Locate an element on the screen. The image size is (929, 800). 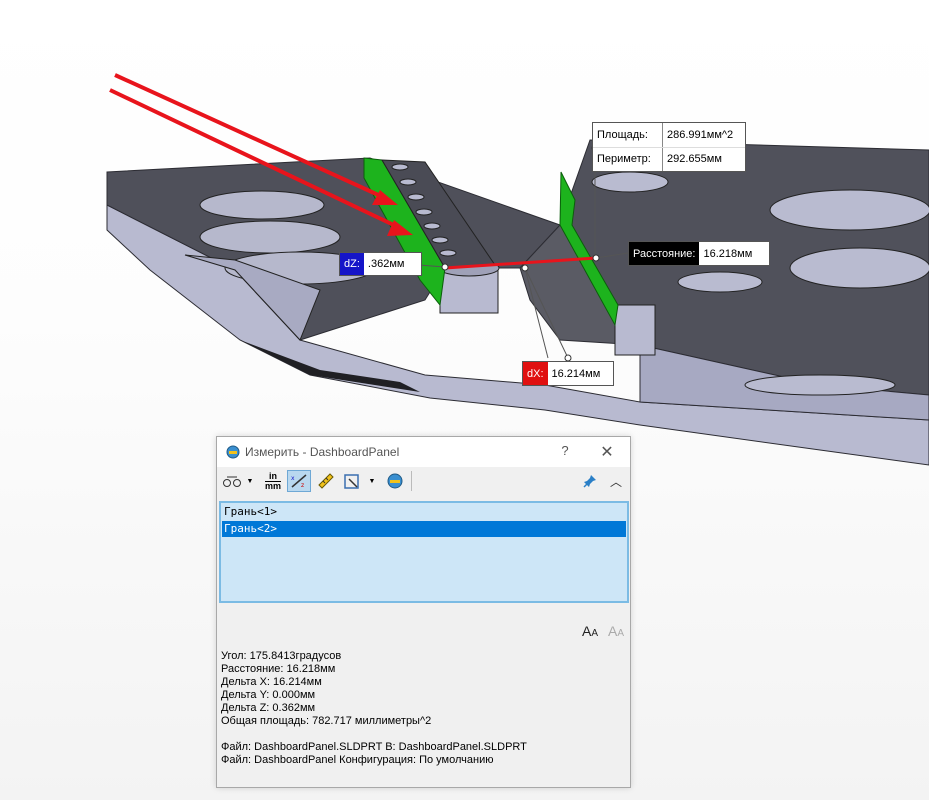
dialog-titlebar: Измерить - DashboardPanel ? ✕ is located at coordinates (423, 452).